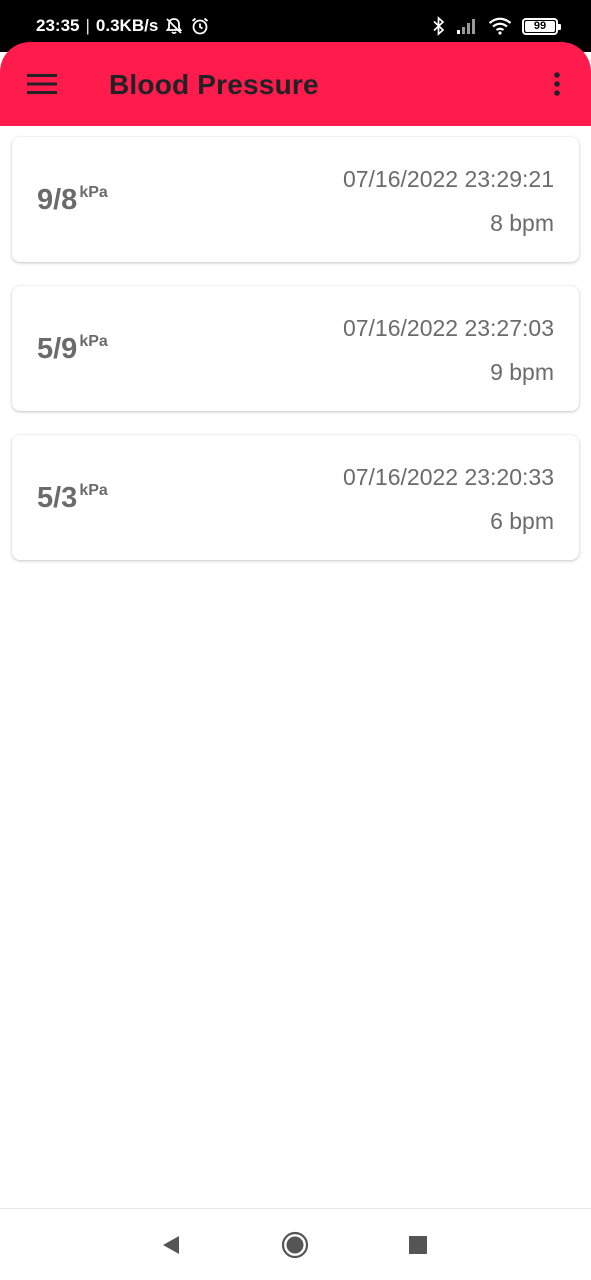 Image resolution: width=591 pixels, height=1280 pixels. What do you see at coordinates (448, 328) in the screenshot?
I see `record-timestamp: 07/16/2022 23:27:03` at bounding box center [448, 328].